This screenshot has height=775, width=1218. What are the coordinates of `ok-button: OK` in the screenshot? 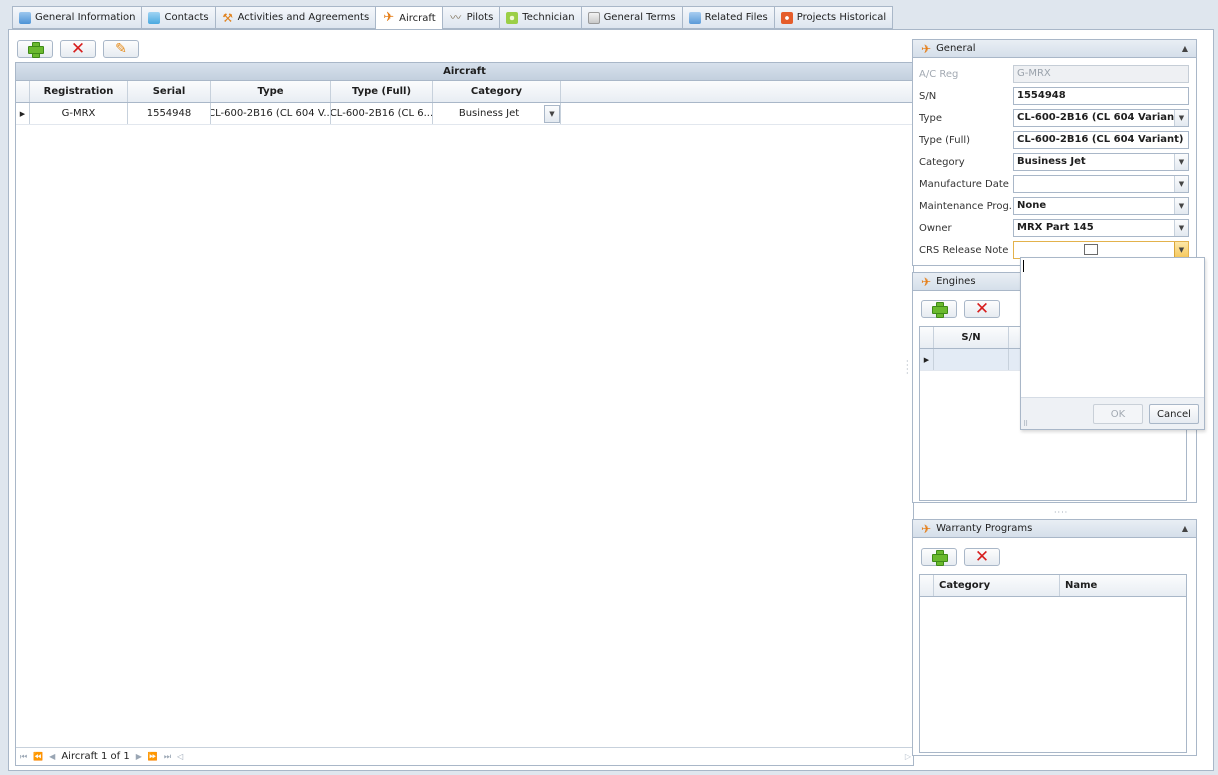 It's located at (1118, 414).